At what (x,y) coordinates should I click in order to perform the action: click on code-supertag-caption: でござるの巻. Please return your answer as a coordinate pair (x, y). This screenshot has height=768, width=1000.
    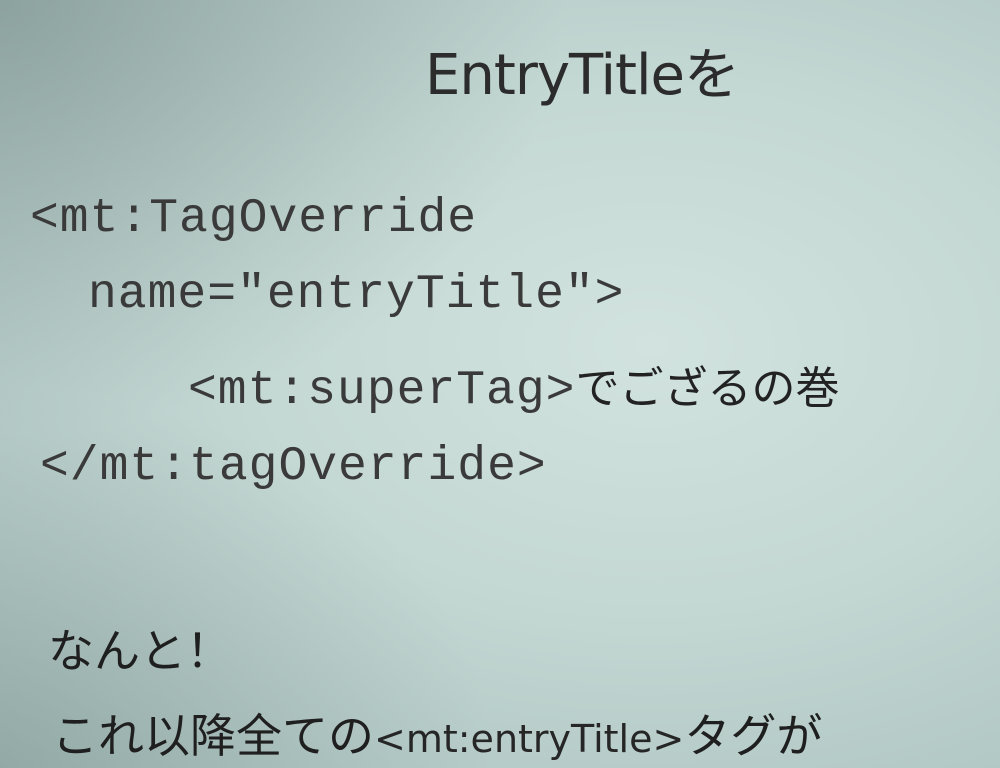
    Looking at the image, I should click on (707, 388).